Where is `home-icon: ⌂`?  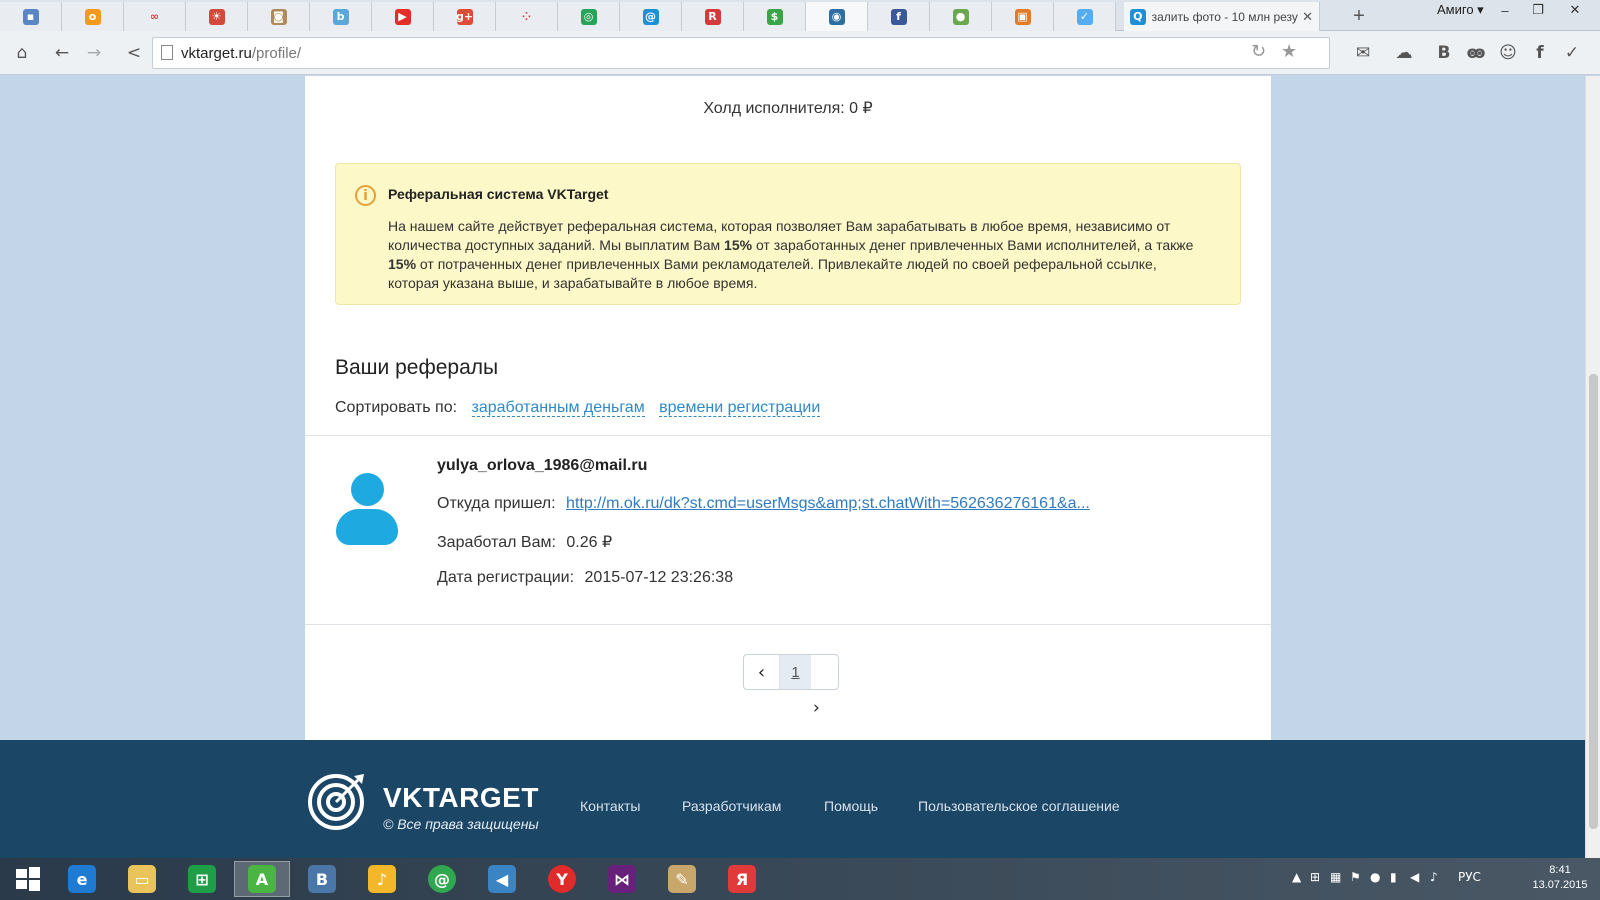
home-icon: ⌂ is located at coordinates (22, 53).